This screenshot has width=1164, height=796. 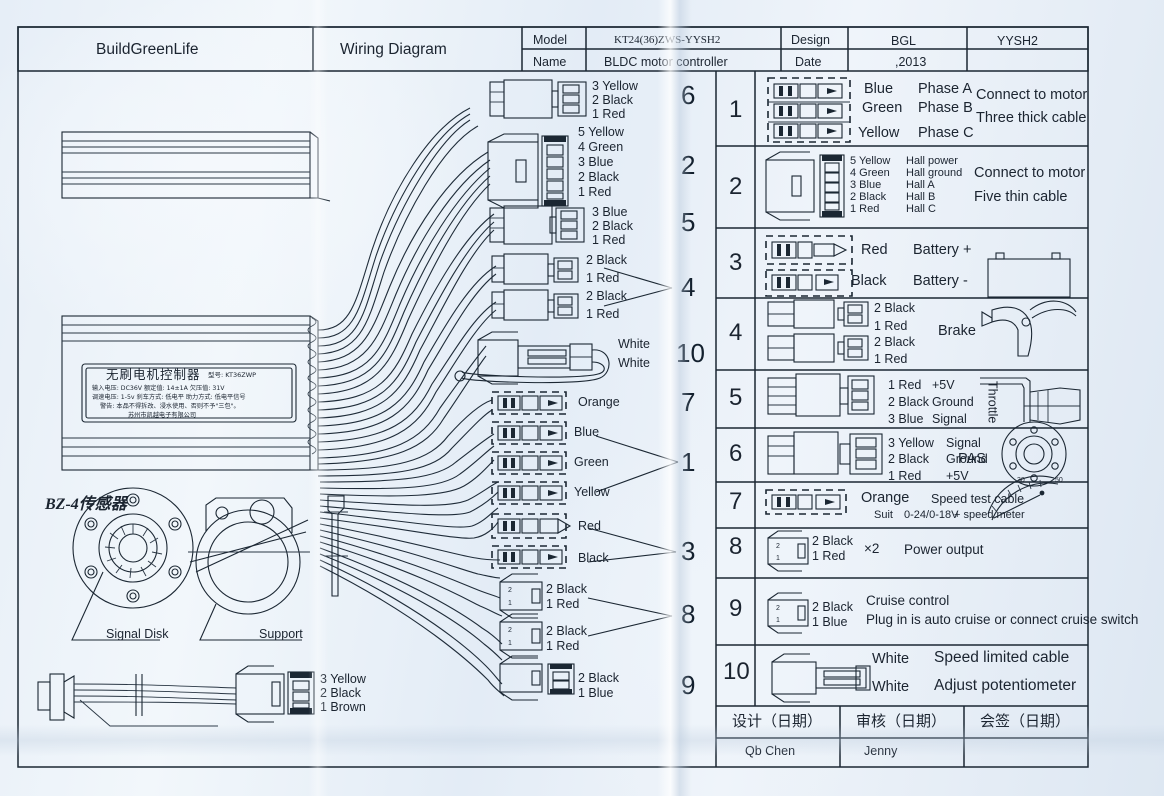 What do you see at coordinates (911, 443) in the screenshot?
I see `legend-6-color-0: 3 Yellow` at bounding box center [911, 443].